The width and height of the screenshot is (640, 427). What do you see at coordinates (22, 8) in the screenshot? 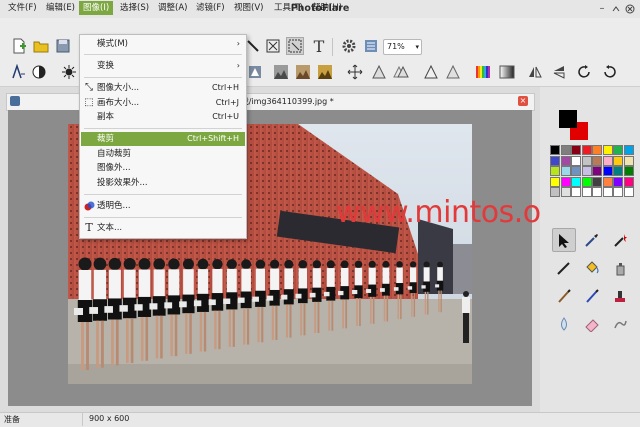
I see `menu-file: 文件(F)` at bounding box center [22, 8].